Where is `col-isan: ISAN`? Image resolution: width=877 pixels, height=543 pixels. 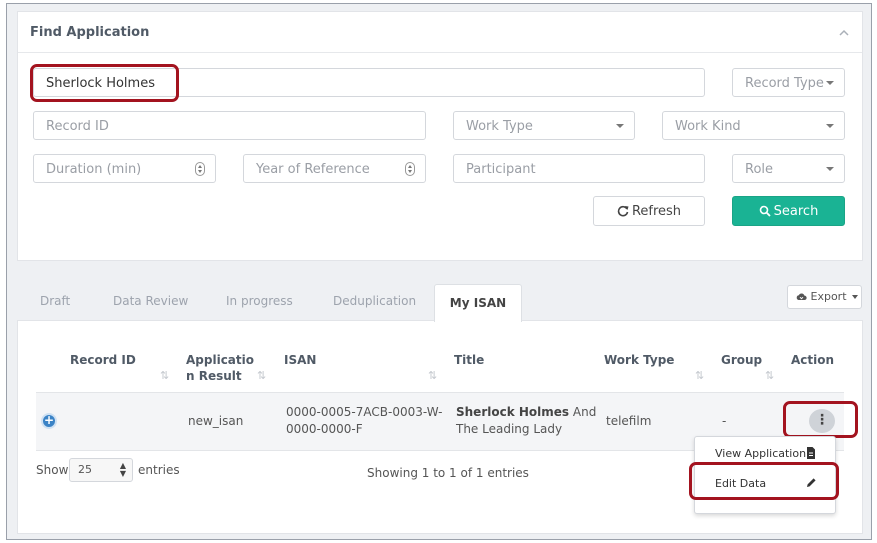 col-isan: ISAN is located at coordinates (300, 360).